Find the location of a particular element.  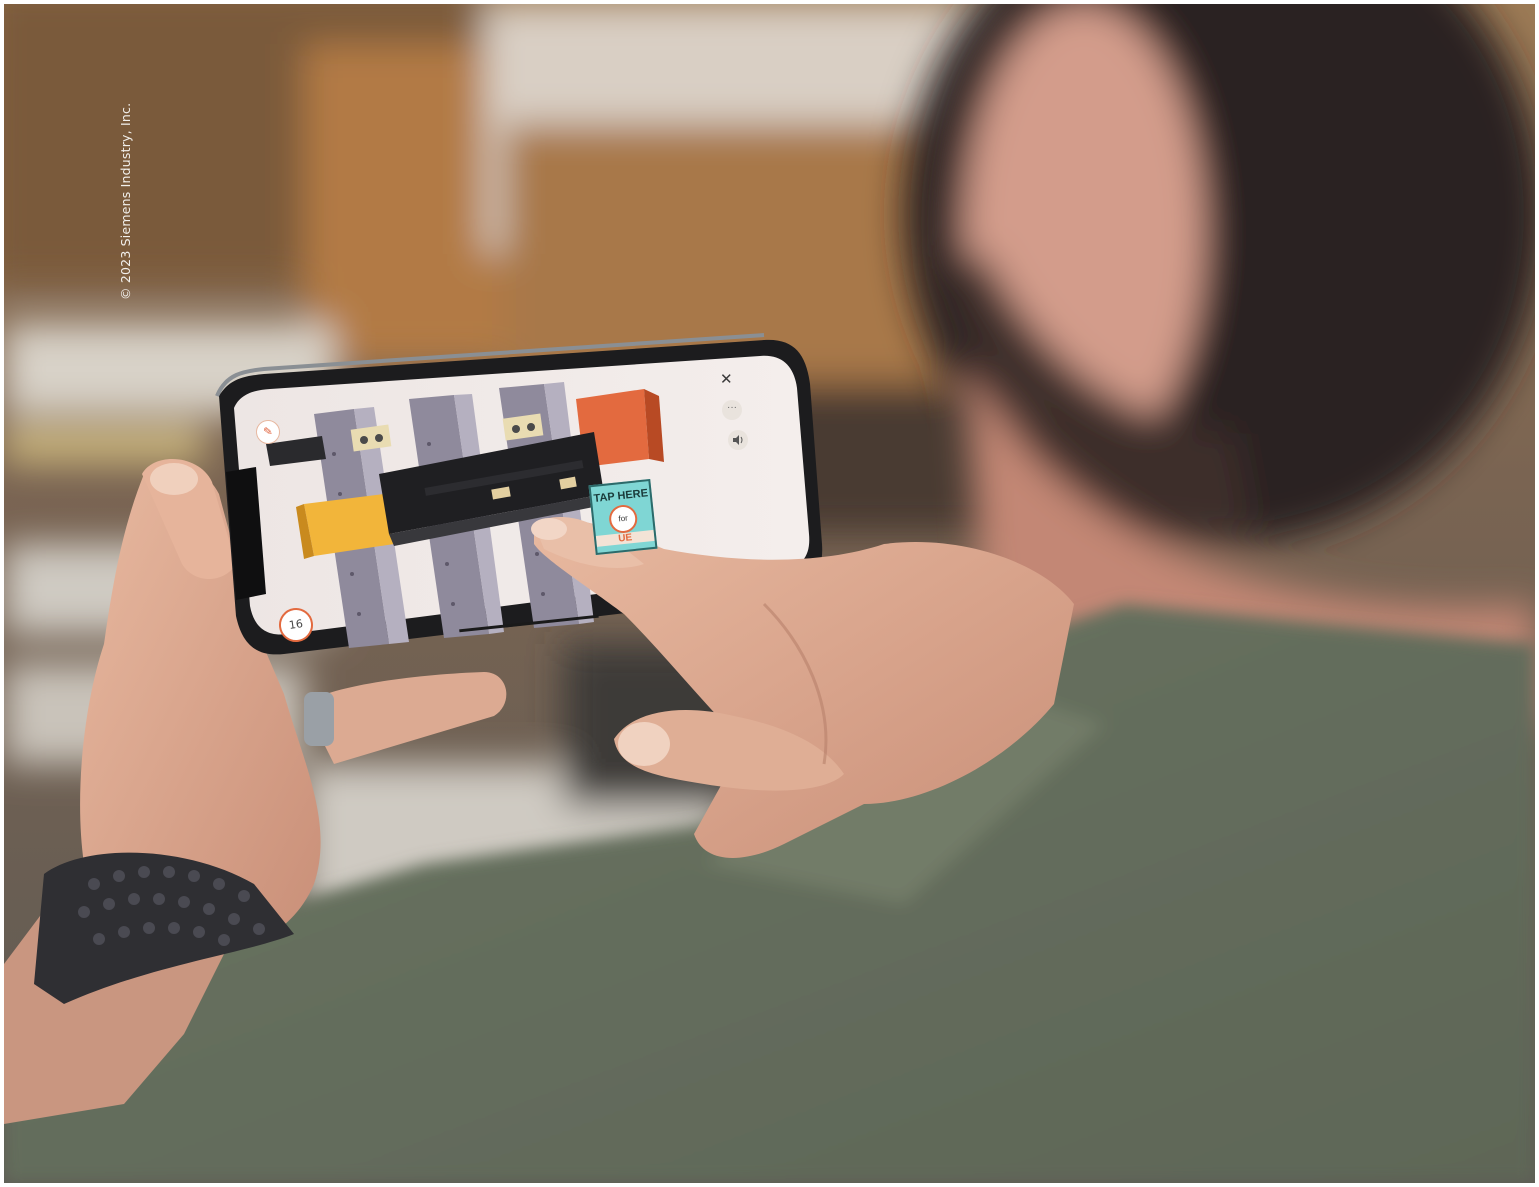

tap-here-callout: TAP HERE for UE is located at coordinates (623, 517).